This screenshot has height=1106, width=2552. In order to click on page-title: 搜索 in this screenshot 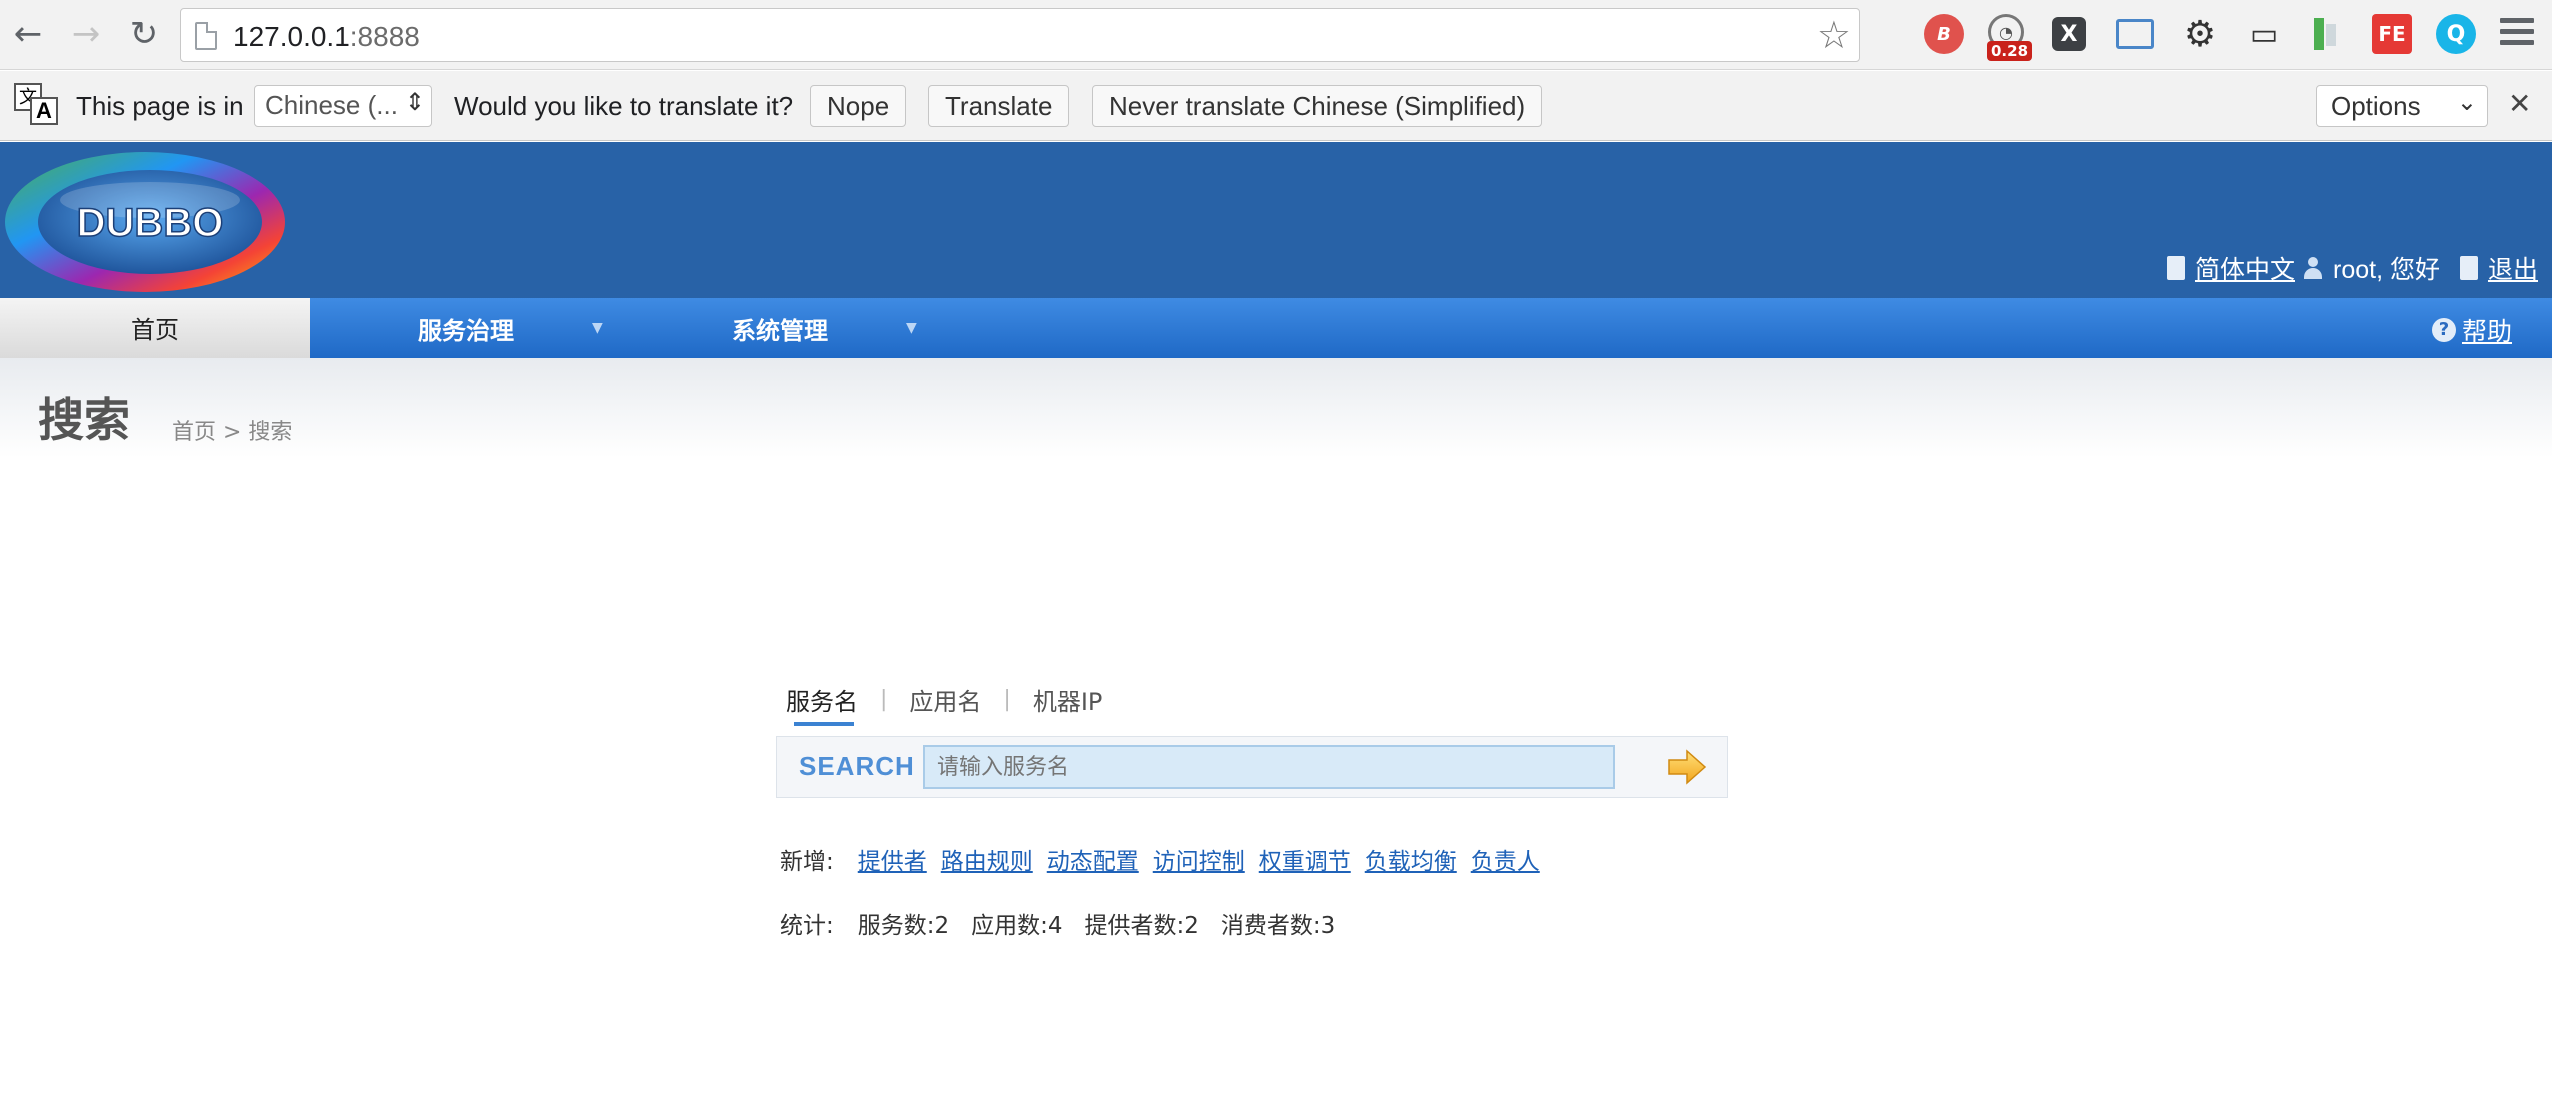, I will do `click(84, 420)`.